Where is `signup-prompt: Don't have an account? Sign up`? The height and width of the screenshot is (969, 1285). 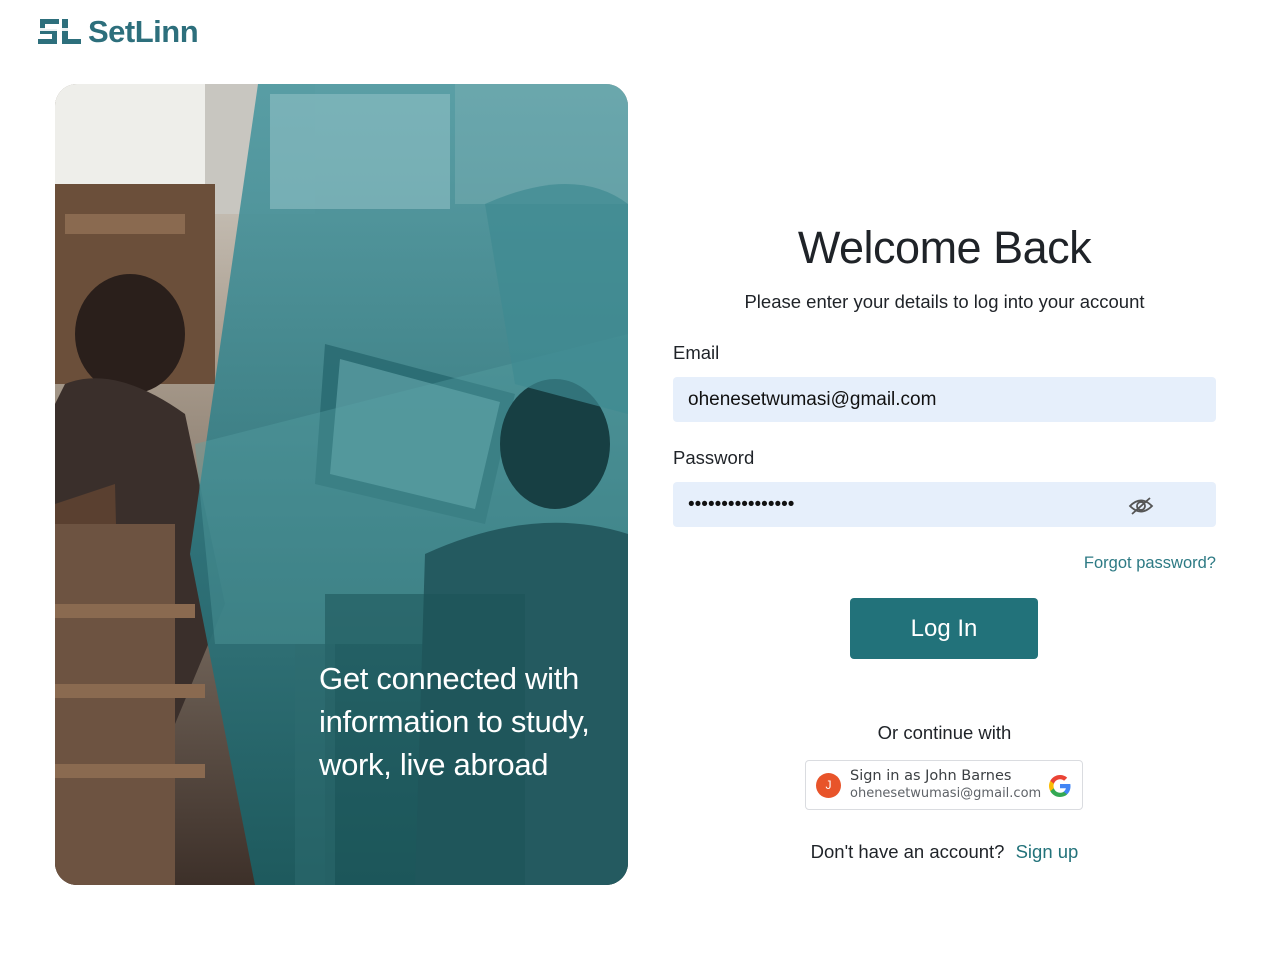
signup-prompt: Don't have an account? Sign up is located at coordinates (944, 852).